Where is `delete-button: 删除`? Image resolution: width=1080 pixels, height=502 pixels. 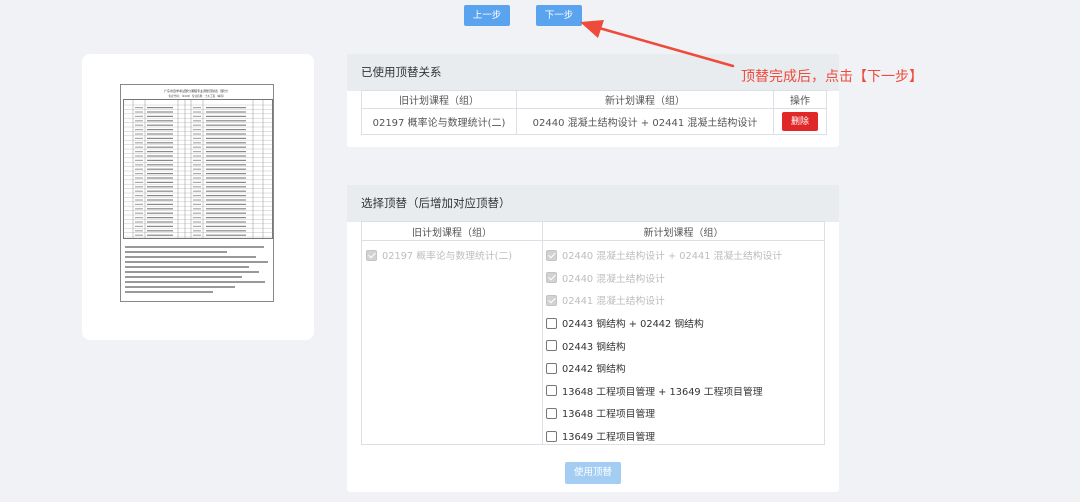 delete-button: 删除 is located at coordinates (800, 121).